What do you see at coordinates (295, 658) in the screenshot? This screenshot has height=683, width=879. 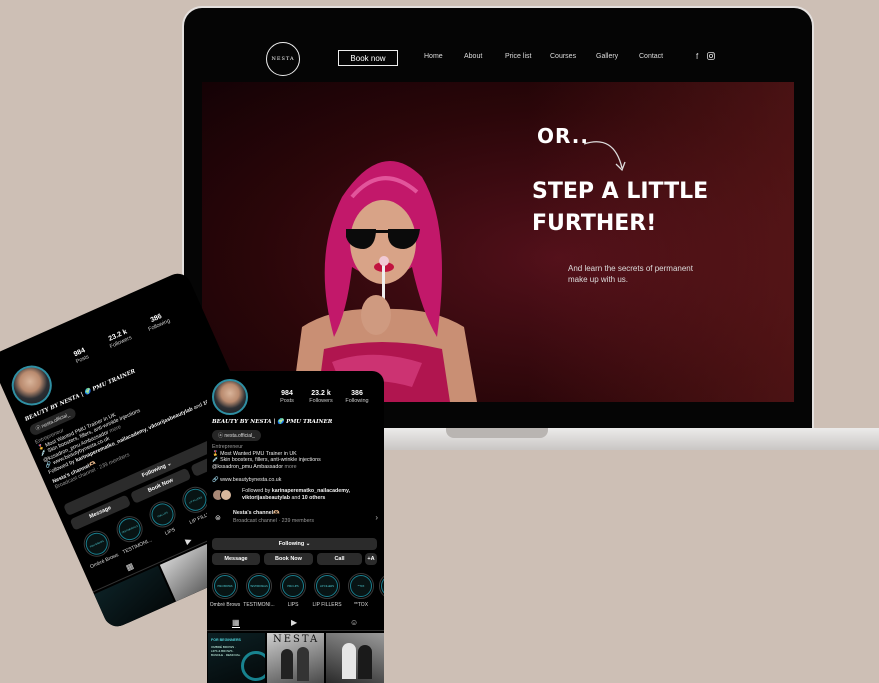 I see `post-thumbnail: NESTA` at bounding box center [295, 658].